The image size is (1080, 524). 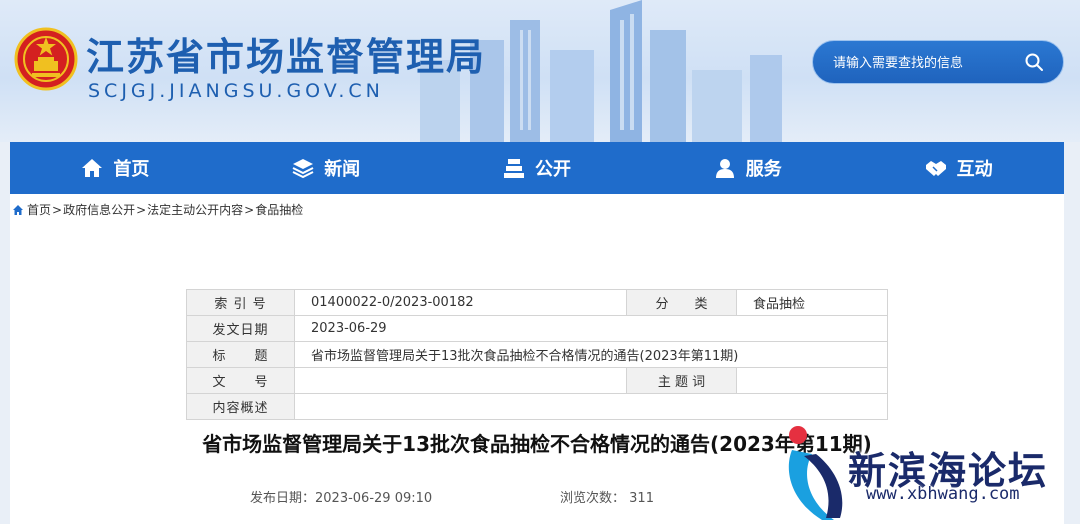 I want to click on view-count: 浏览次数： 311, so click(x=607, y=496).